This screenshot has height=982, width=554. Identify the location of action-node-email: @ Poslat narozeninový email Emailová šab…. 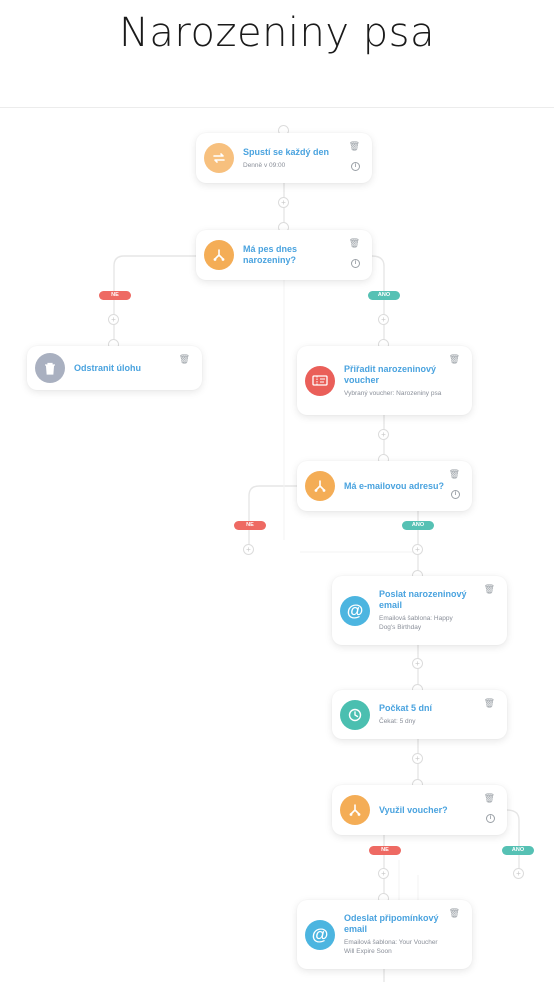
(419, 610).